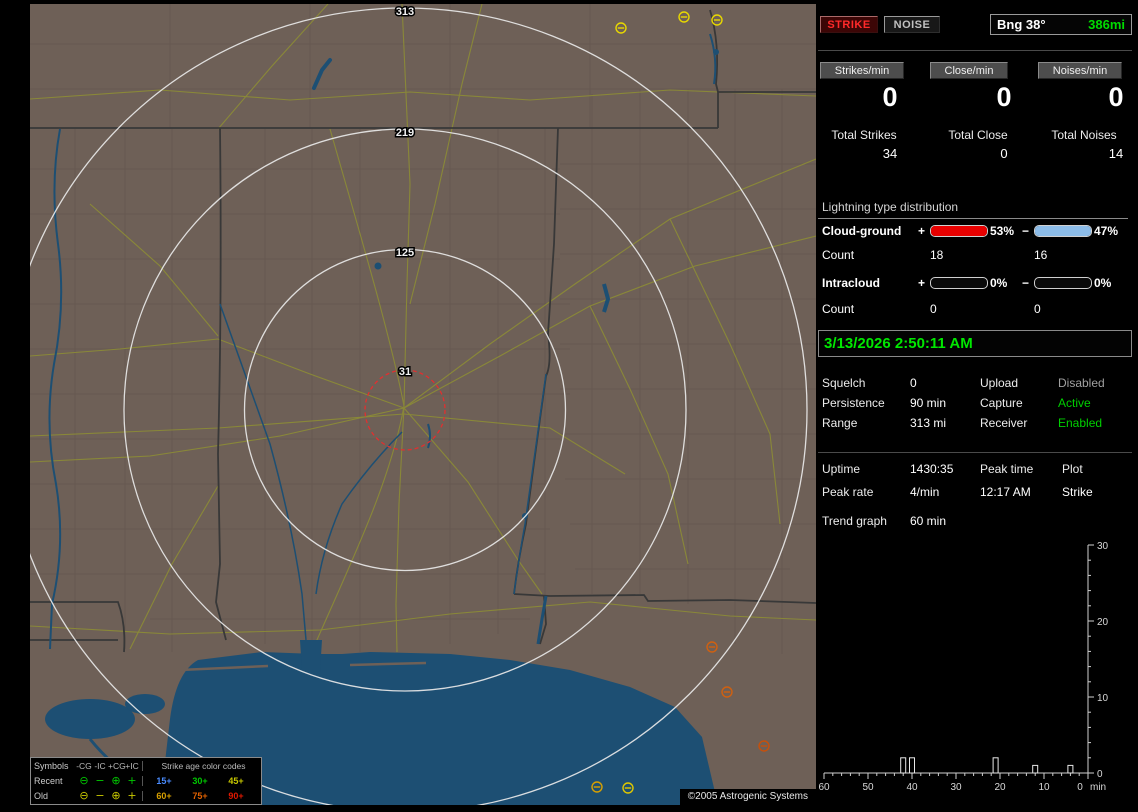 This screenshot has width=1138, height=812. What do you see at coordinates (117, 765) in the screenshot?
I see `legend-col-pos-cg: +CG` at bounding box center [117, 765].